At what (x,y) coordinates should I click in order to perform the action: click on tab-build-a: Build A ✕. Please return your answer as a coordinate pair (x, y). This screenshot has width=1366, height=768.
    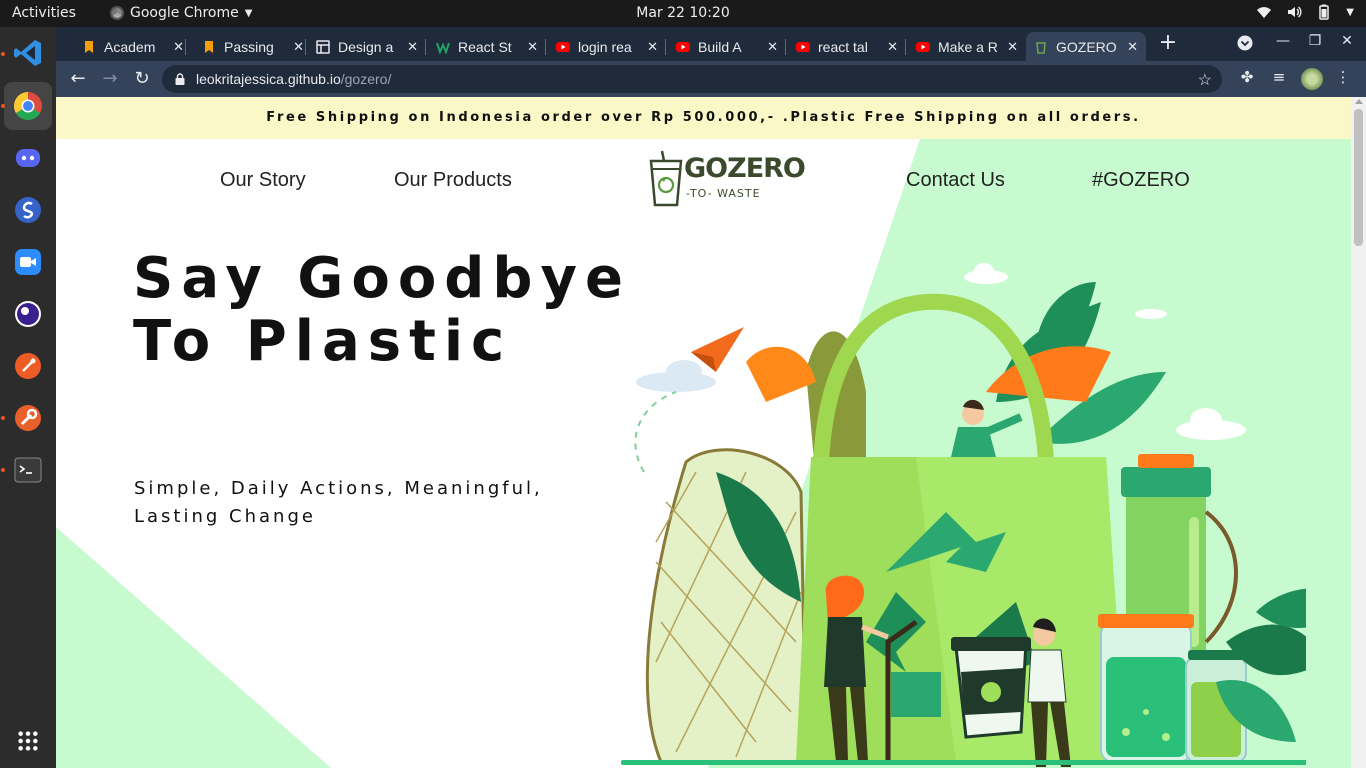
    Looking at the image, I should click on (727, 46).